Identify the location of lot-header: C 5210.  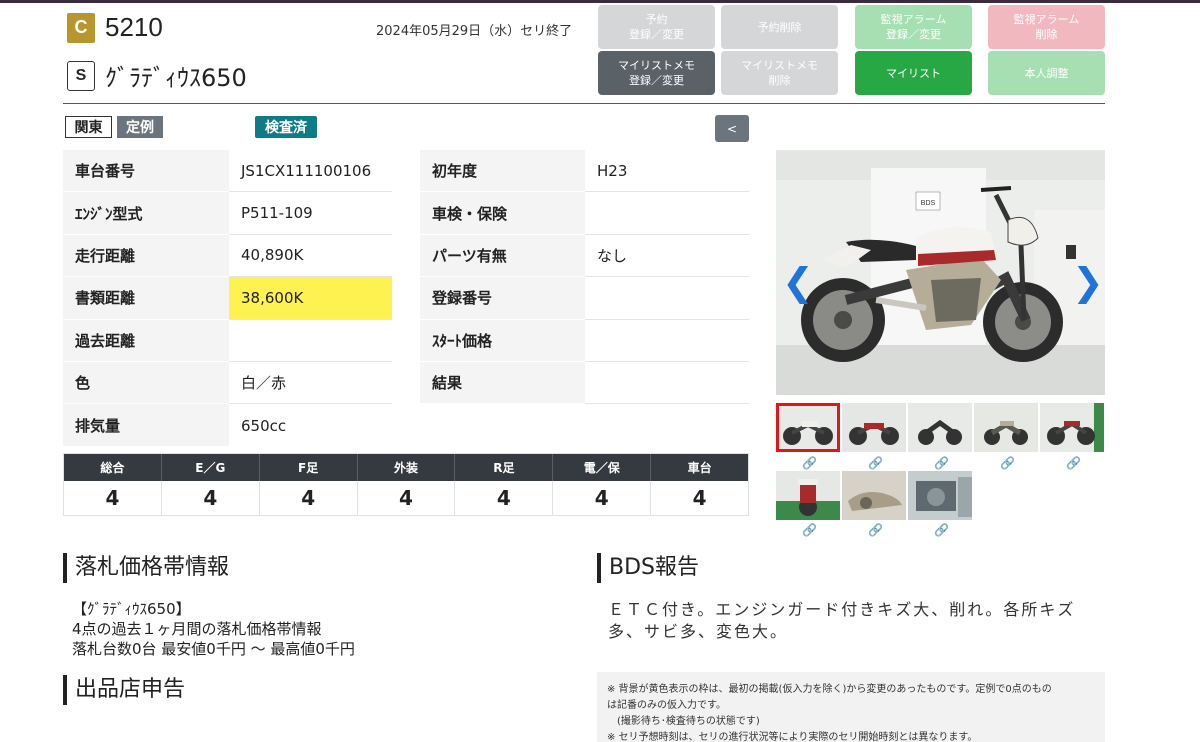
(115, 27).